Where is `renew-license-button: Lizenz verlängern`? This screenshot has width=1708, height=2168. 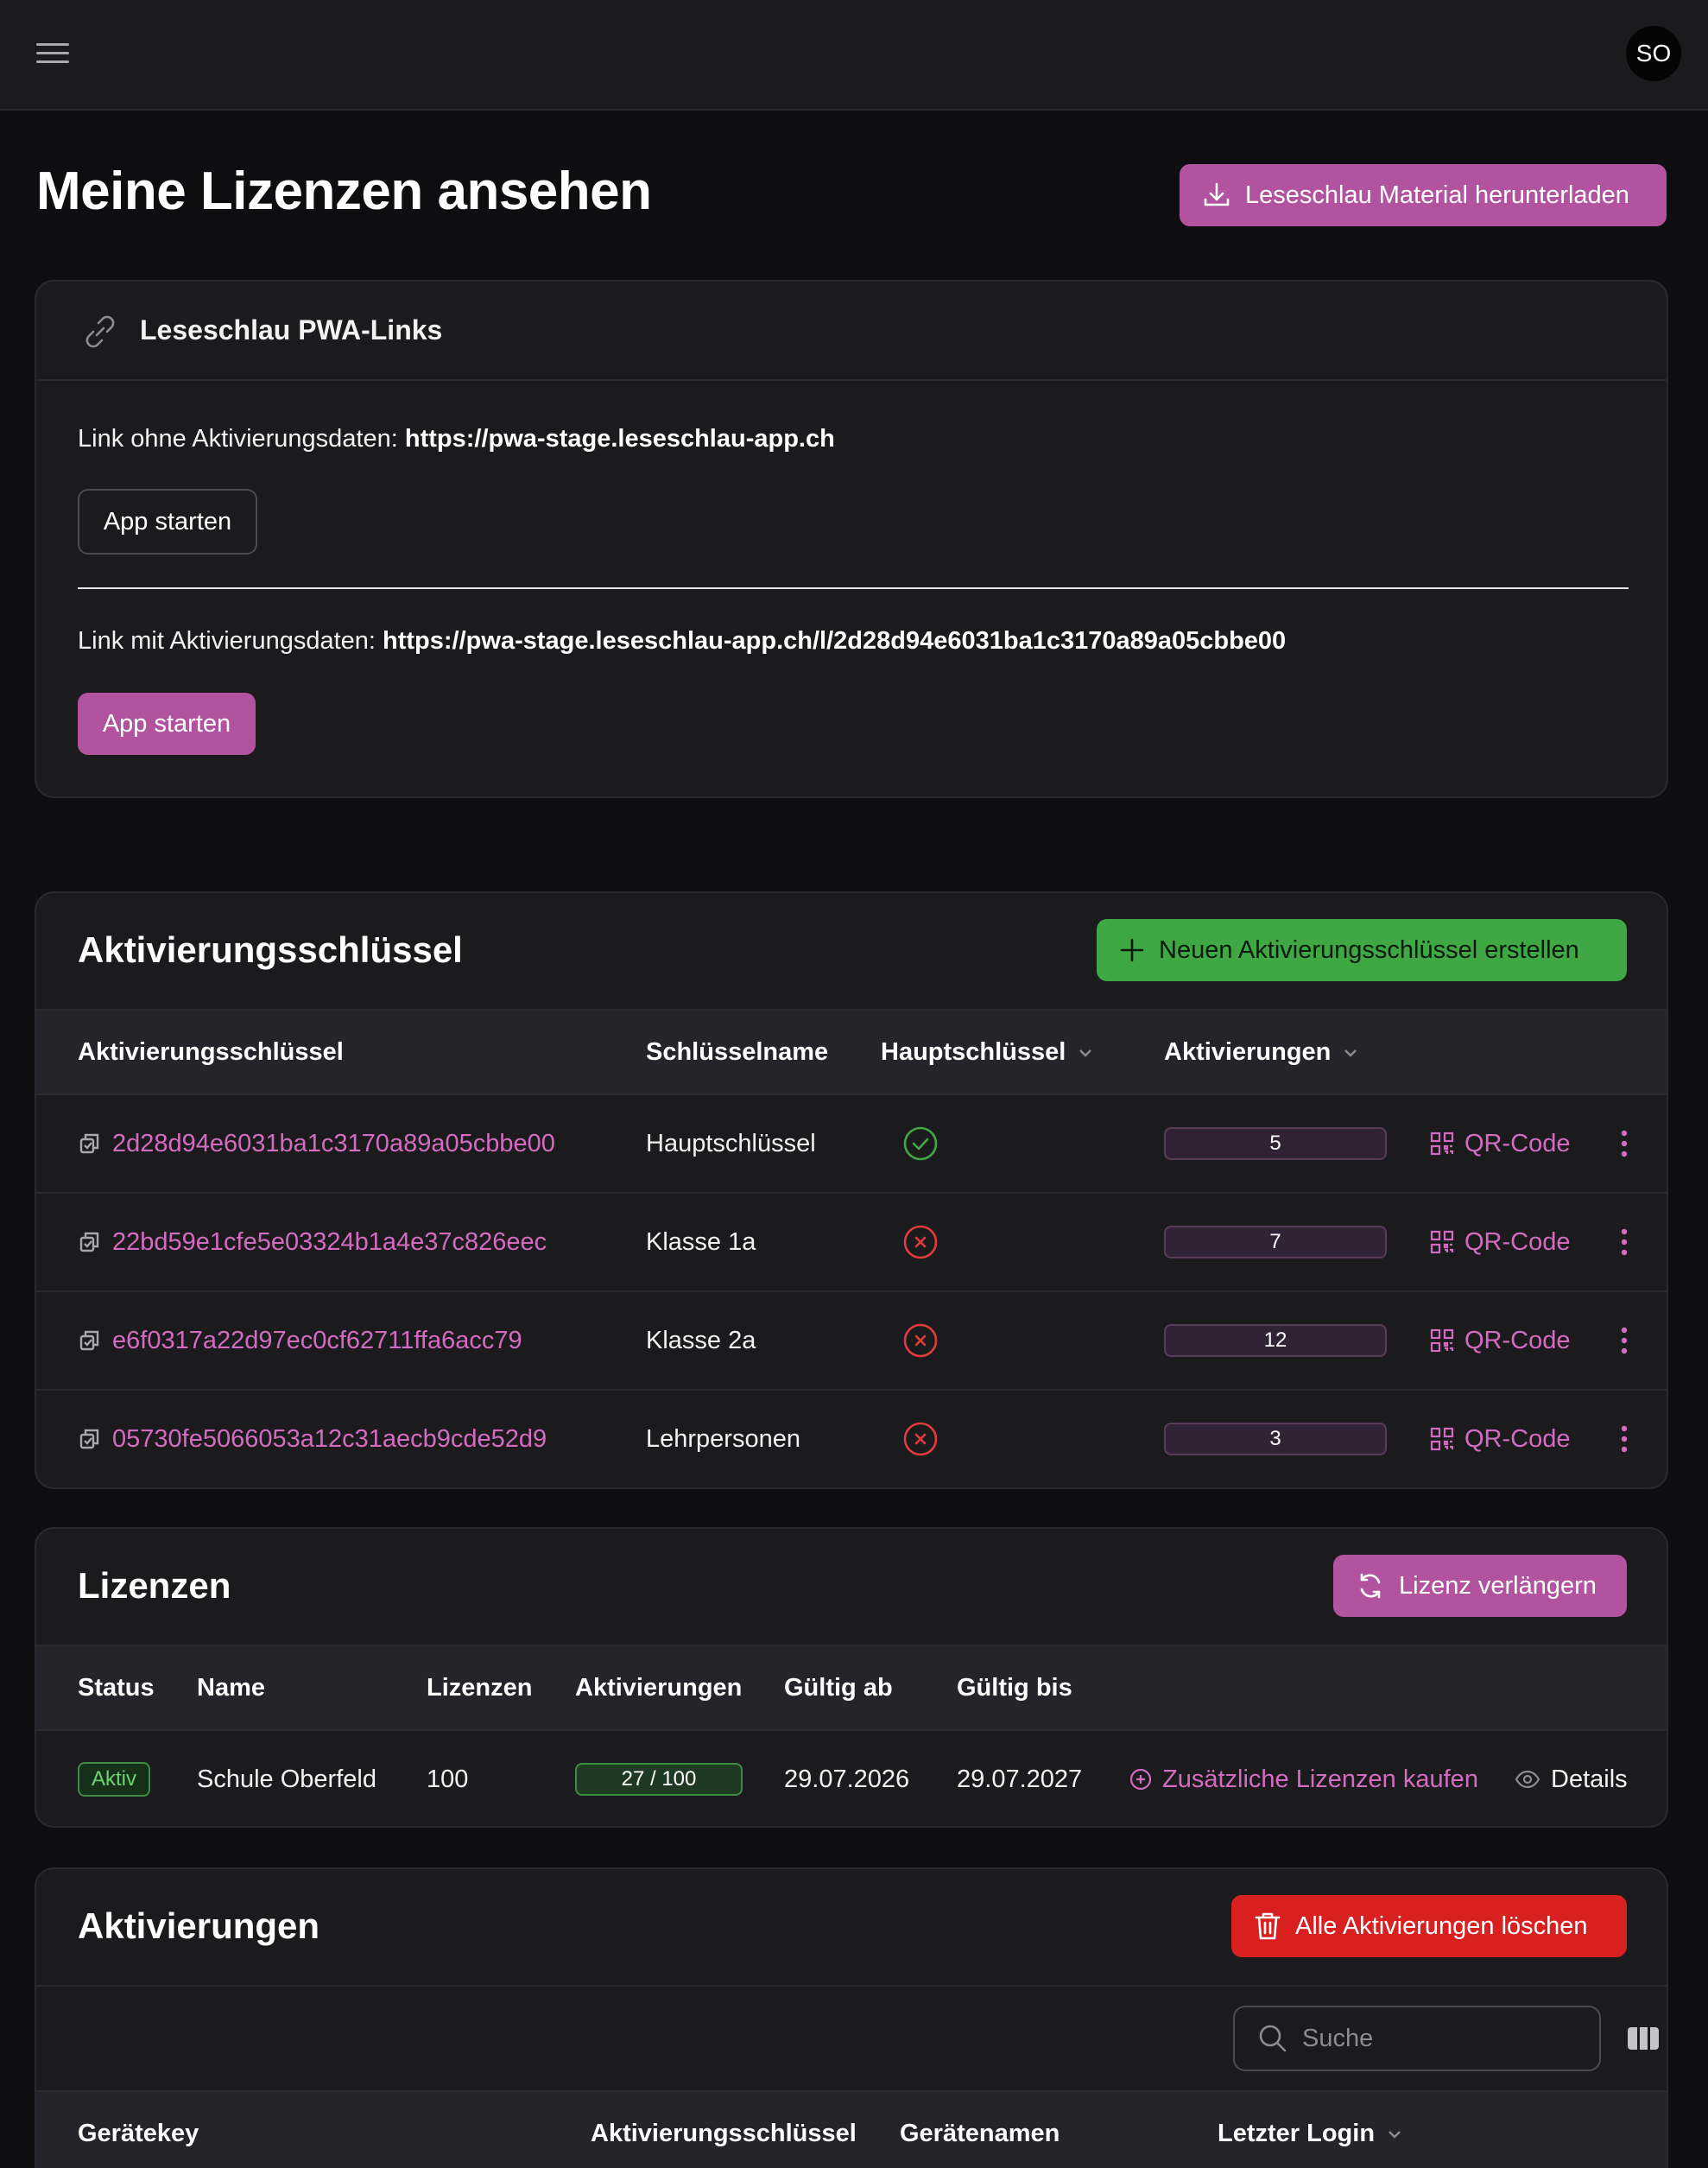 renew-license-button: Lizenz verlängern is located at coordinates (1480, 1586).